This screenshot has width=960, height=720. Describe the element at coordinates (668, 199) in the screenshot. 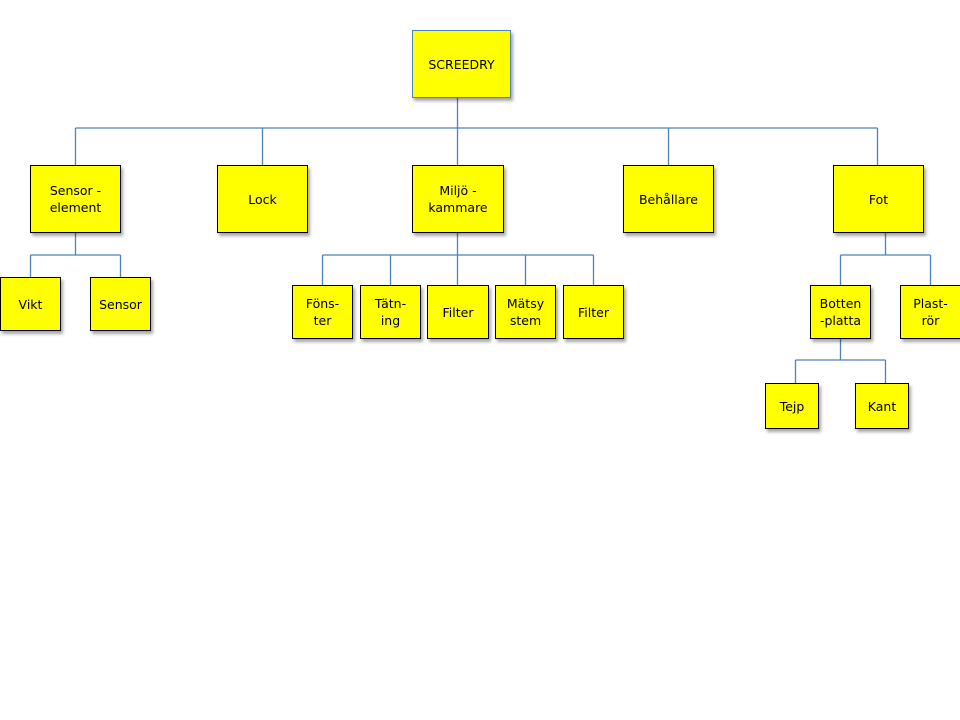

I see `node-behallare: Behållare` at that location.